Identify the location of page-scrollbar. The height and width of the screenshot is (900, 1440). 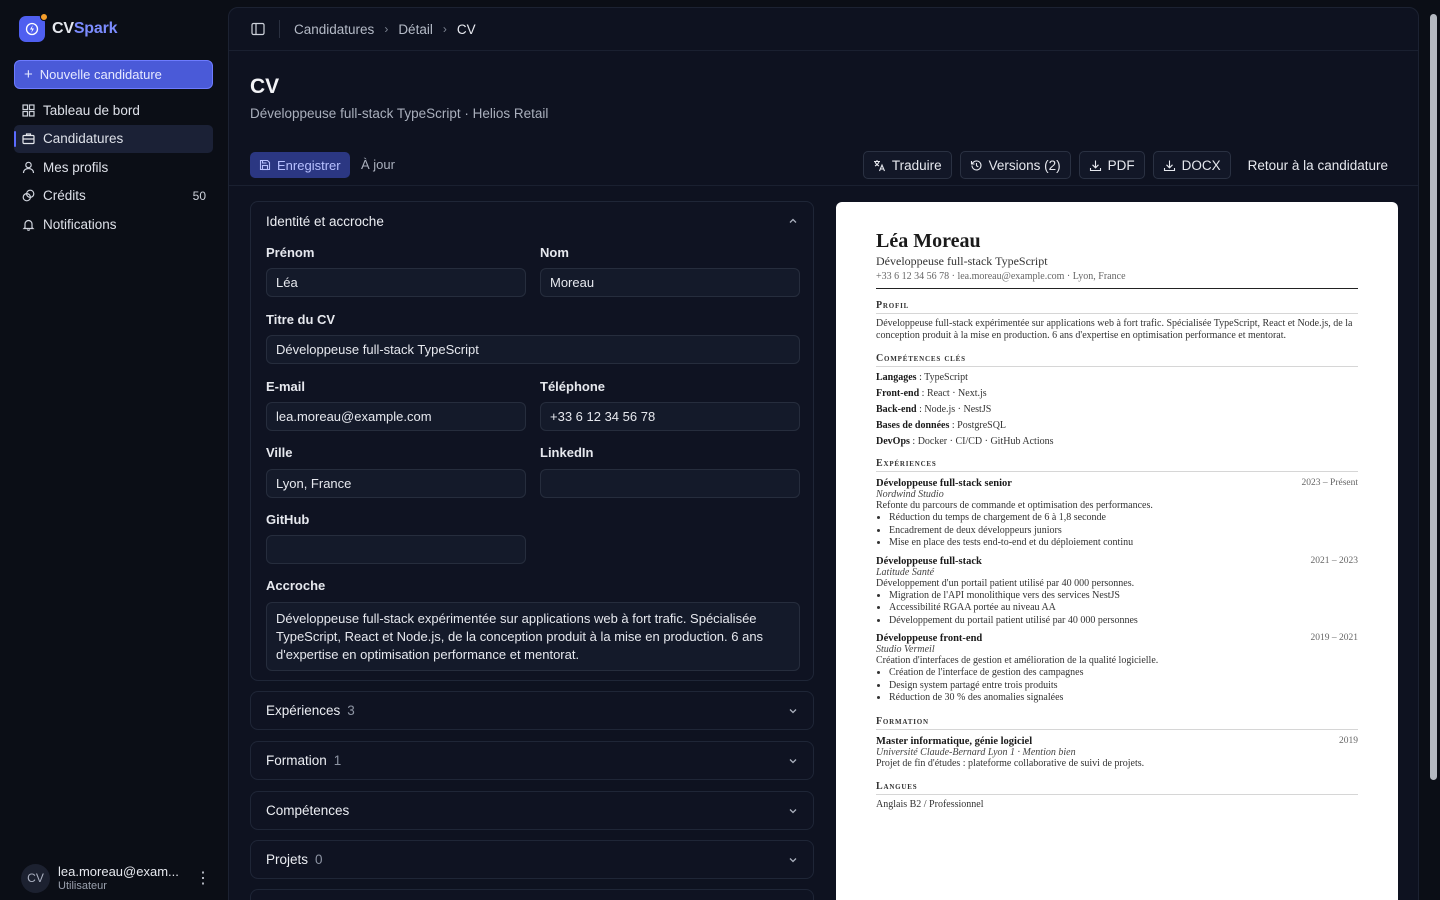
(1433, 397).